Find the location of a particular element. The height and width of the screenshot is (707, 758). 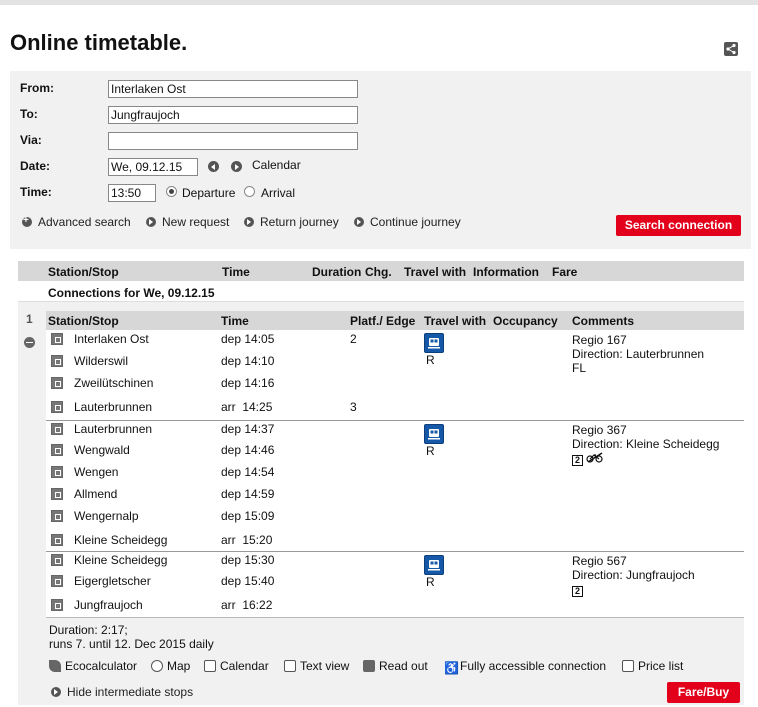

from-label: From: is located at coordinates (37, 88).